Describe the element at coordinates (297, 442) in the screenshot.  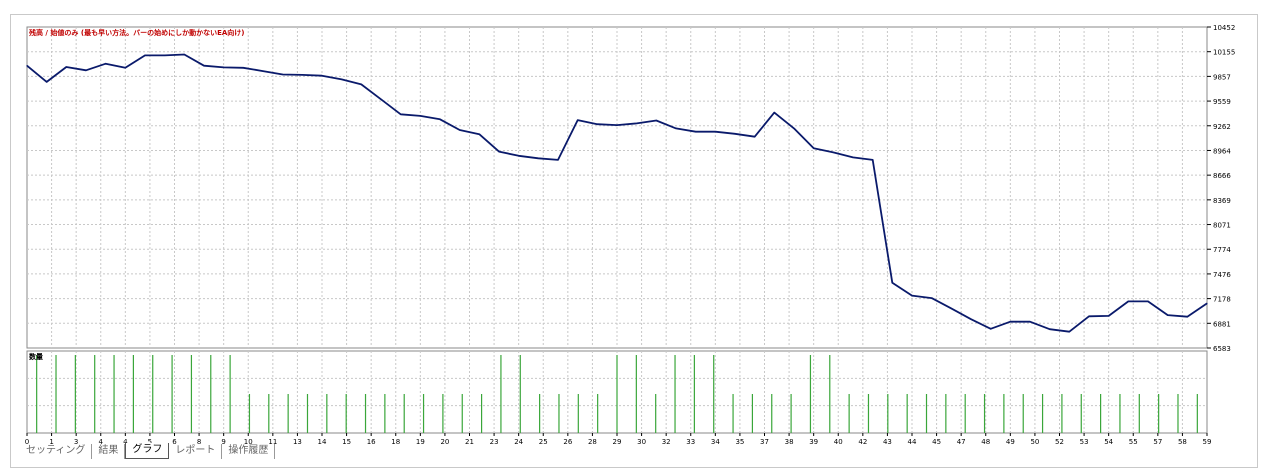
I see `x-tick-label: 13` at that location.